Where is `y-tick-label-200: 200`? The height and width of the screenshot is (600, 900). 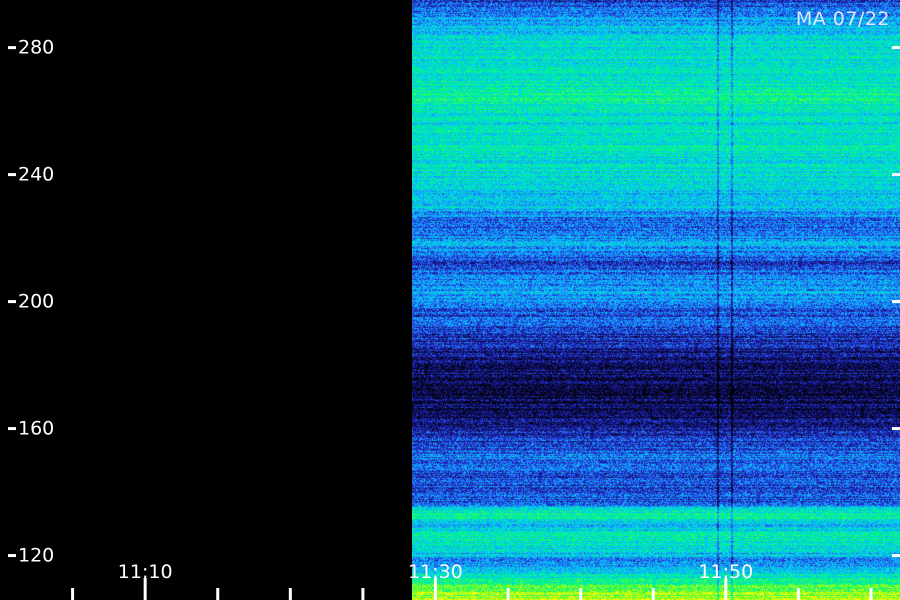
y-tick-label-200: 200 is located at coordinates (36, 301).